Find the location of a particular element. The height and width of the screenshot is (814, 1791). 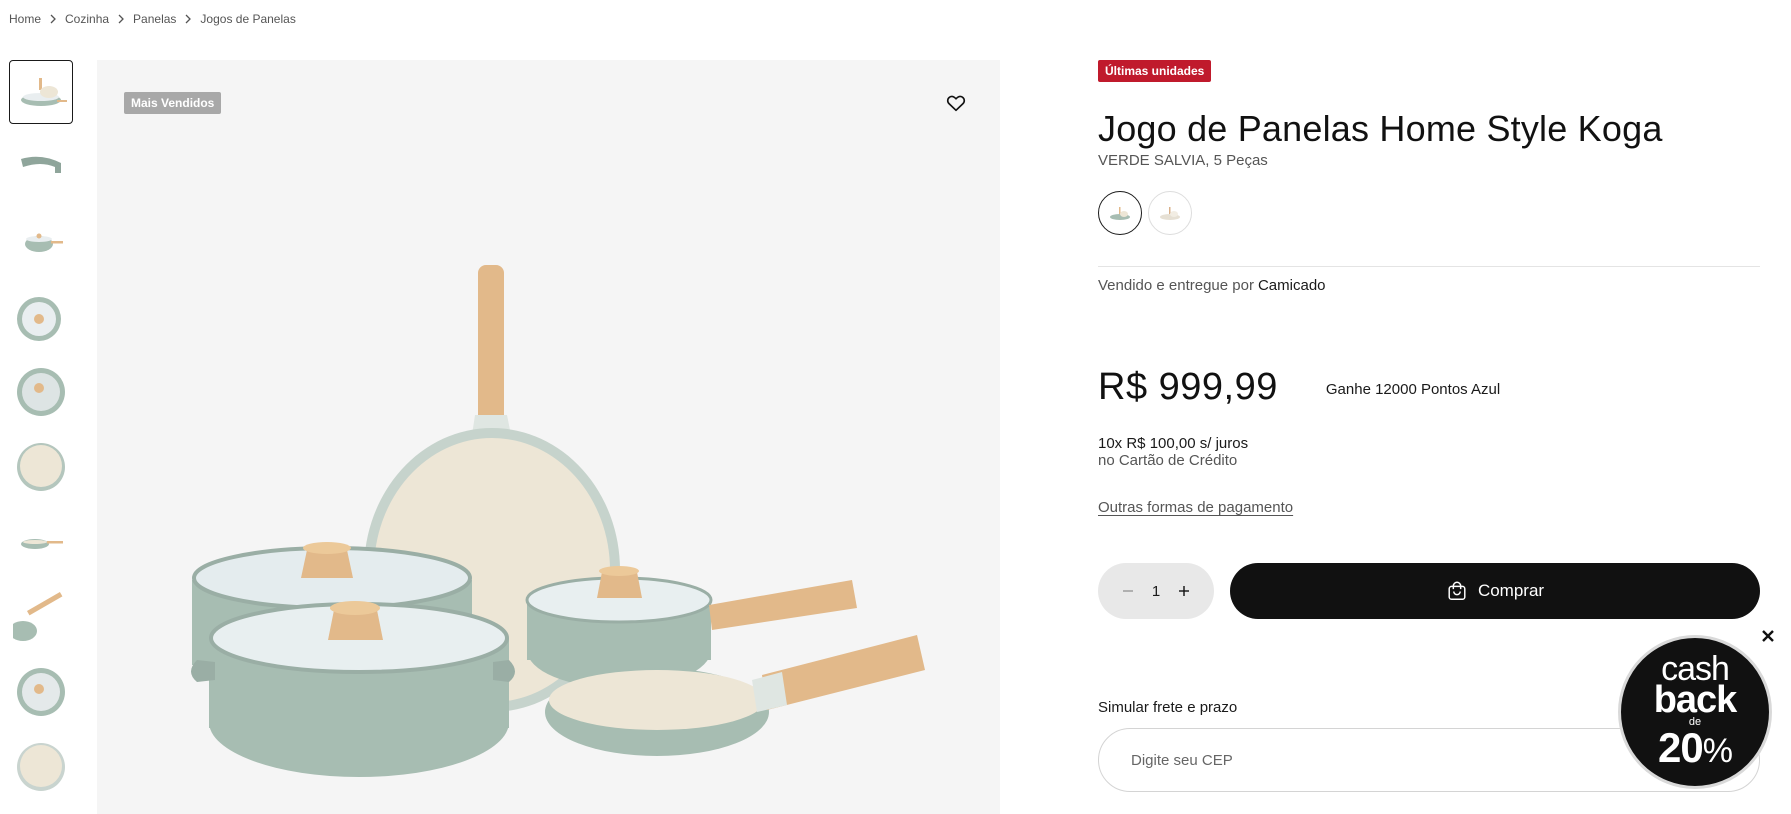

breadcrumb-panelas: Panelas is located at coordinates (154, 19).